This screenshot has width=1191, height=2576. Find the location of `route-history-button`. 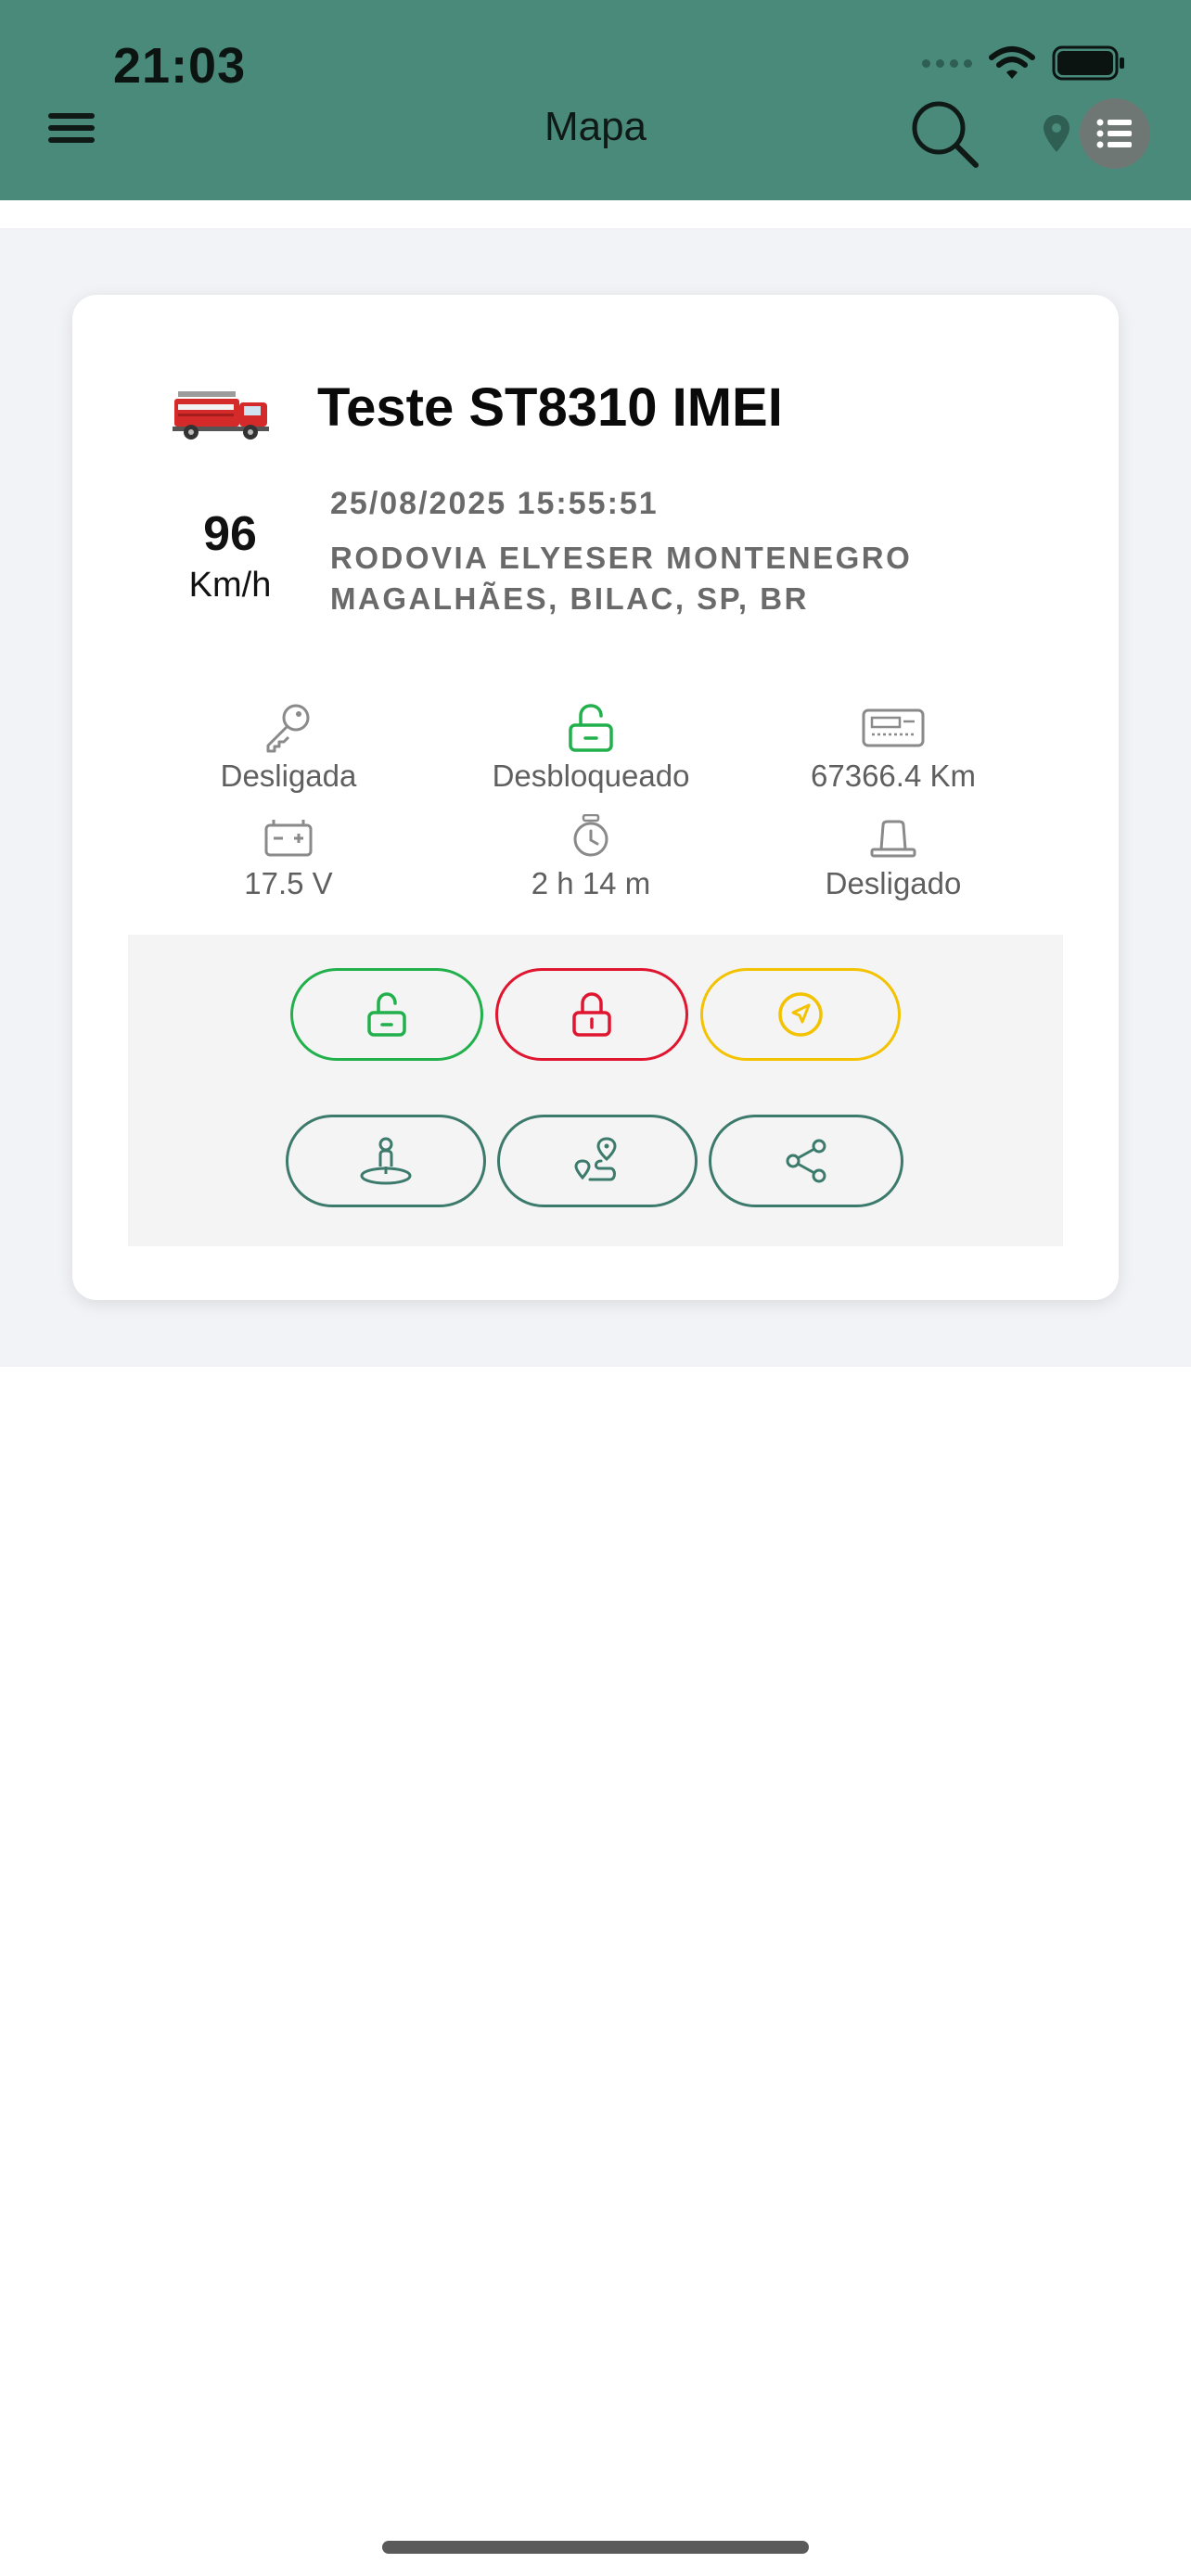

route-history-button is located at coordinates (597, 1161).